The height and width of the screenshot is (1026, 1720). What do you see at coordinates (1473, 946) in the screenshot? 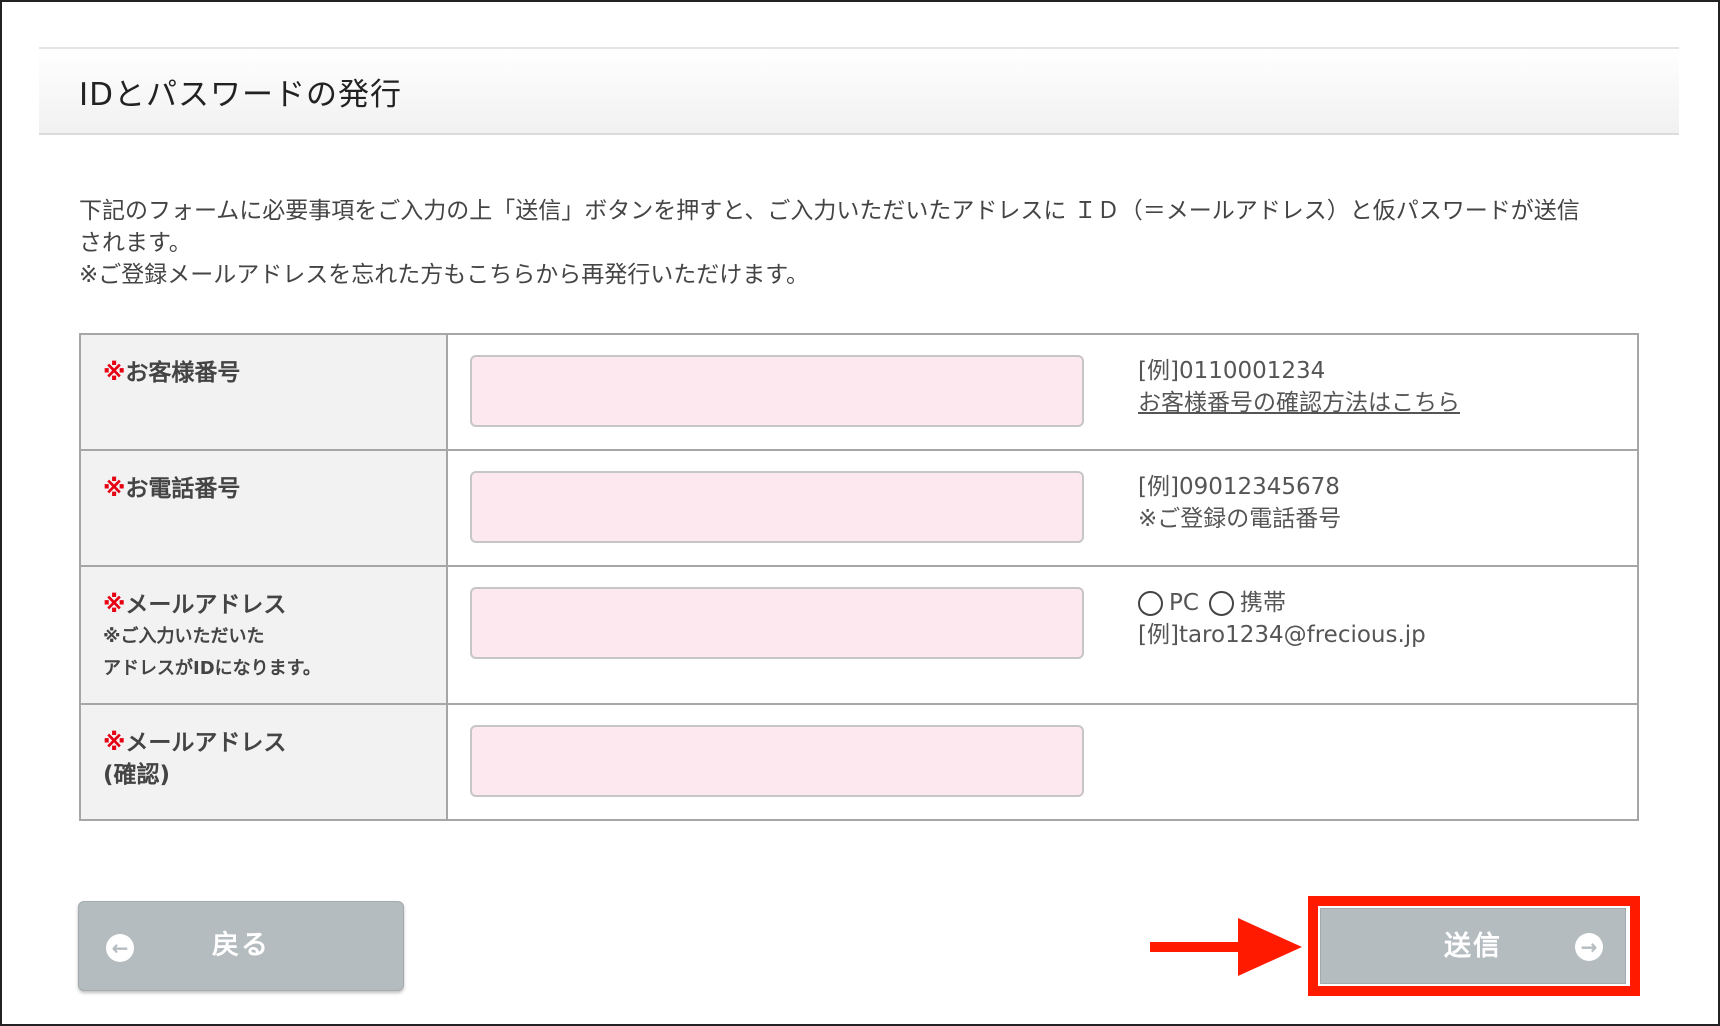
I see `submit-button: 送信 →` at bounding box center [1473, 946].